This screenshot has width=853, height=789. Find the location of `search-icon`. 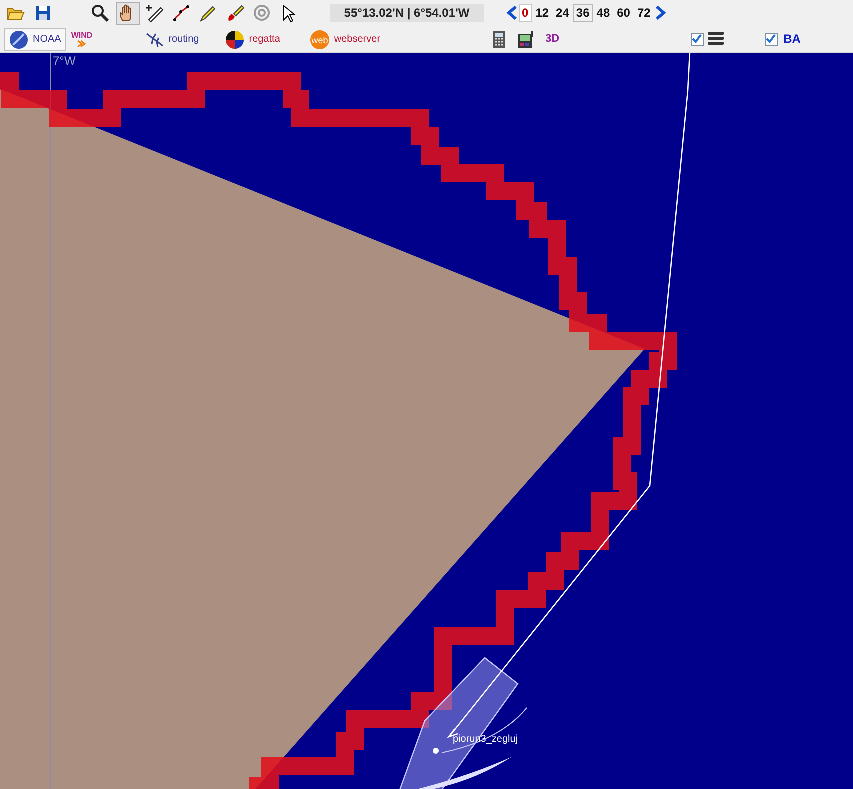

search-icon is located at coordinates (101, 13).